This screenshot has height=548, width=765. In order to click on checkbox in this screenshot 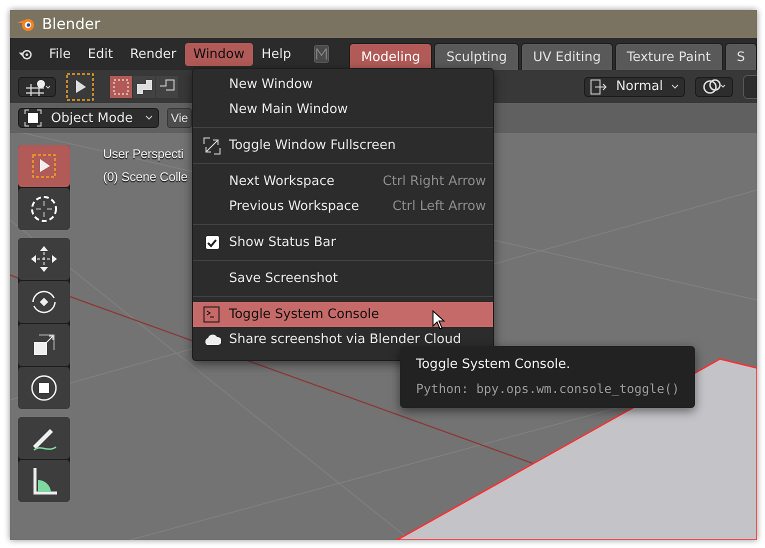, I will do `click(212, 242)`.